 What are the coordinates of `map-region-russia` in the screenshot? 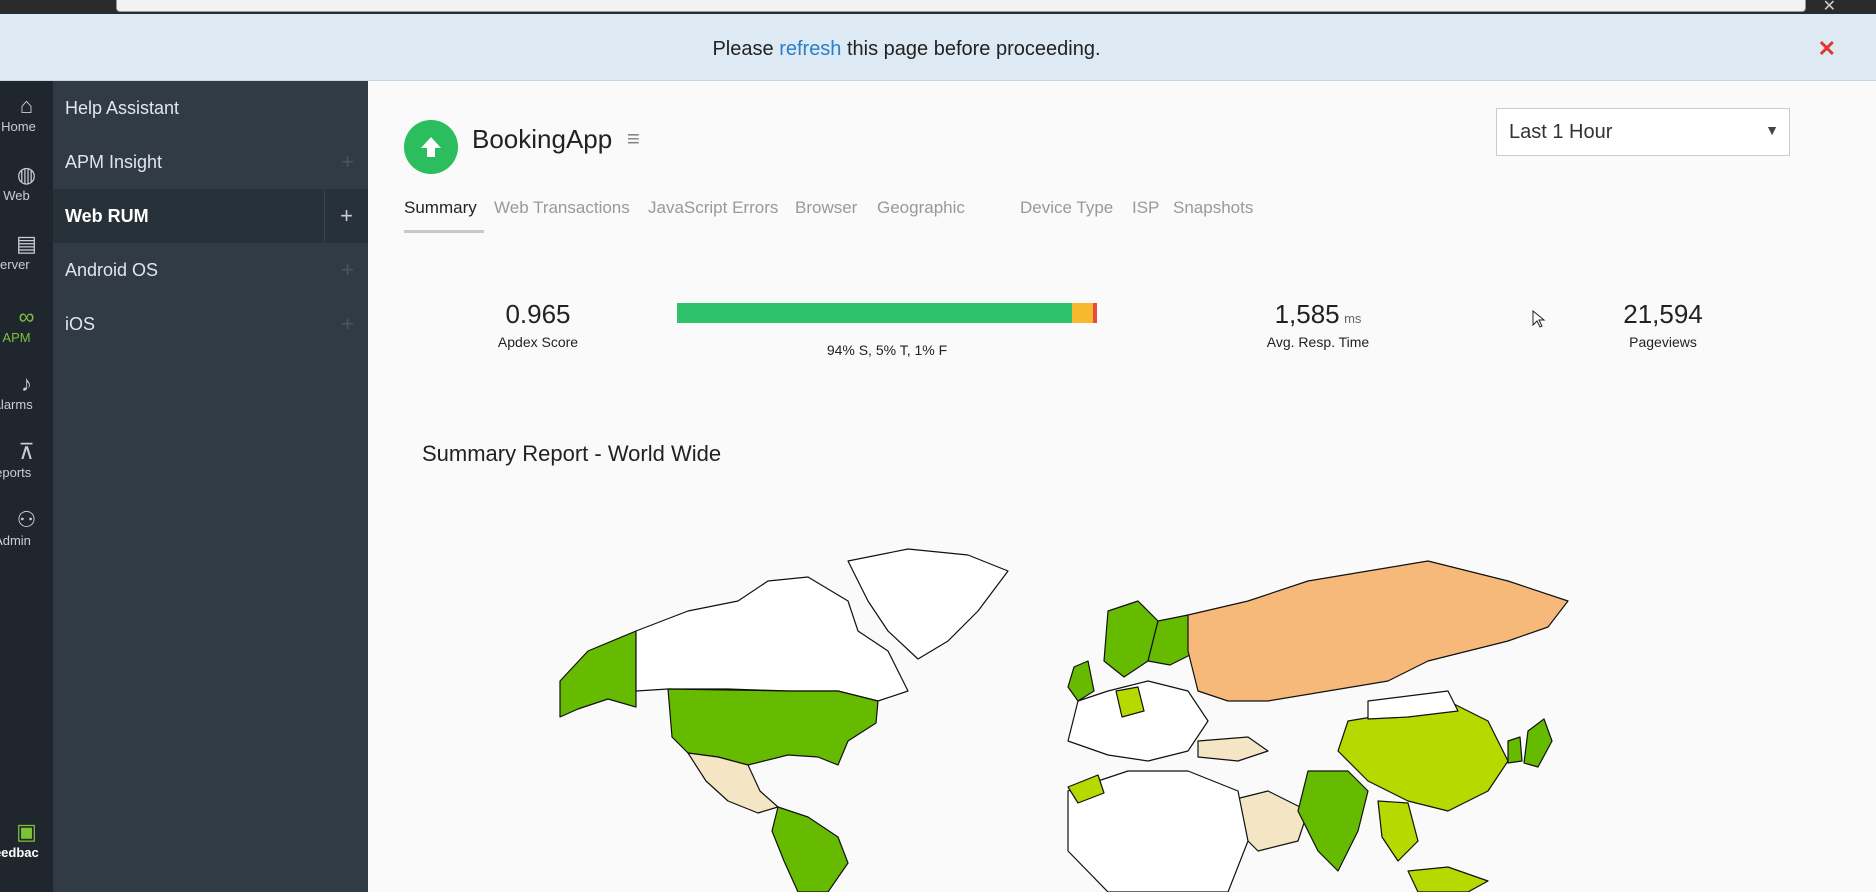 It's located at (1378, 631).